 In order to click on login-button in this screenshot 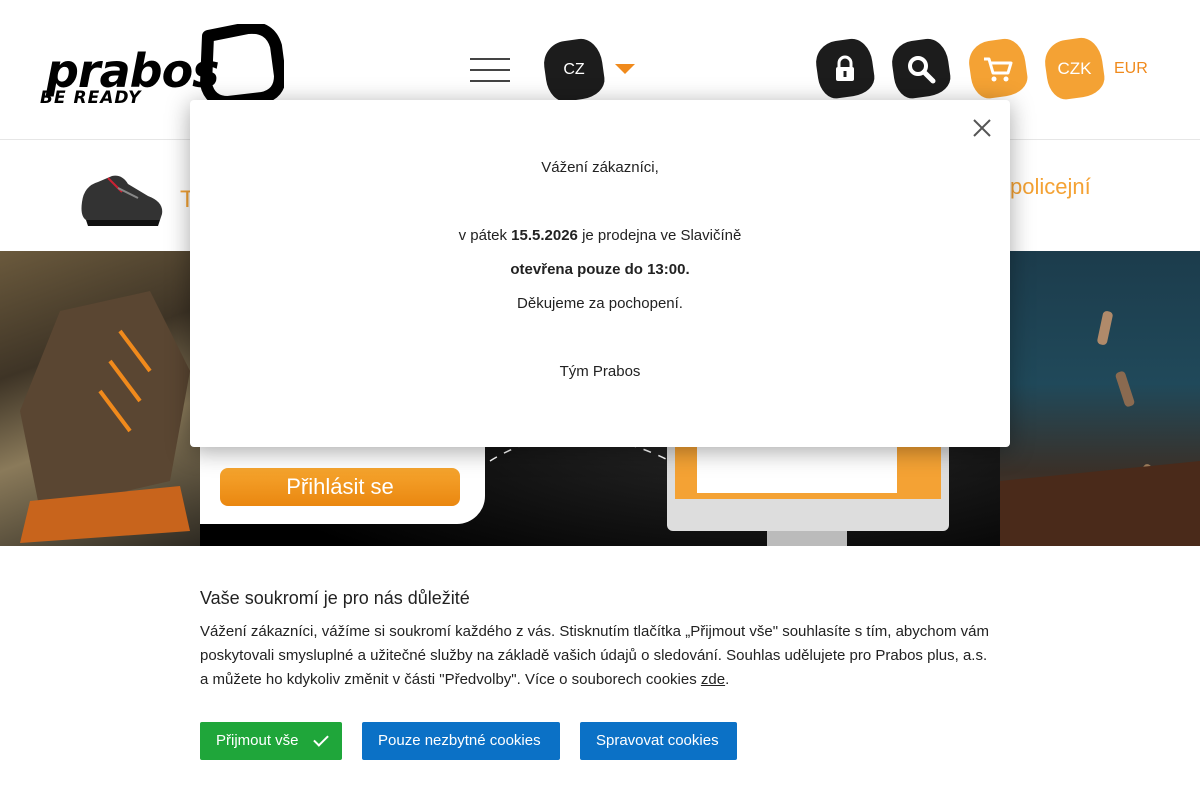, I will do `click(845, 68)`.